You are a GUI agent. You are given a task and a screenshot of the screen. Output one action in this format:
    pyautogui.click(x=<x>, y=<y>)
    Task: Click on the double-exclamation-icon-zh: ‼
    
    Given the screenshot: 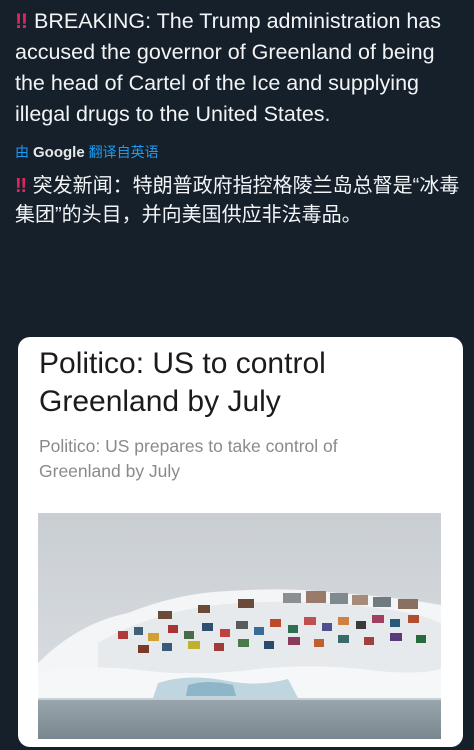 What is the action you would take?
    pyautogui.click(x=21, y=186)
    